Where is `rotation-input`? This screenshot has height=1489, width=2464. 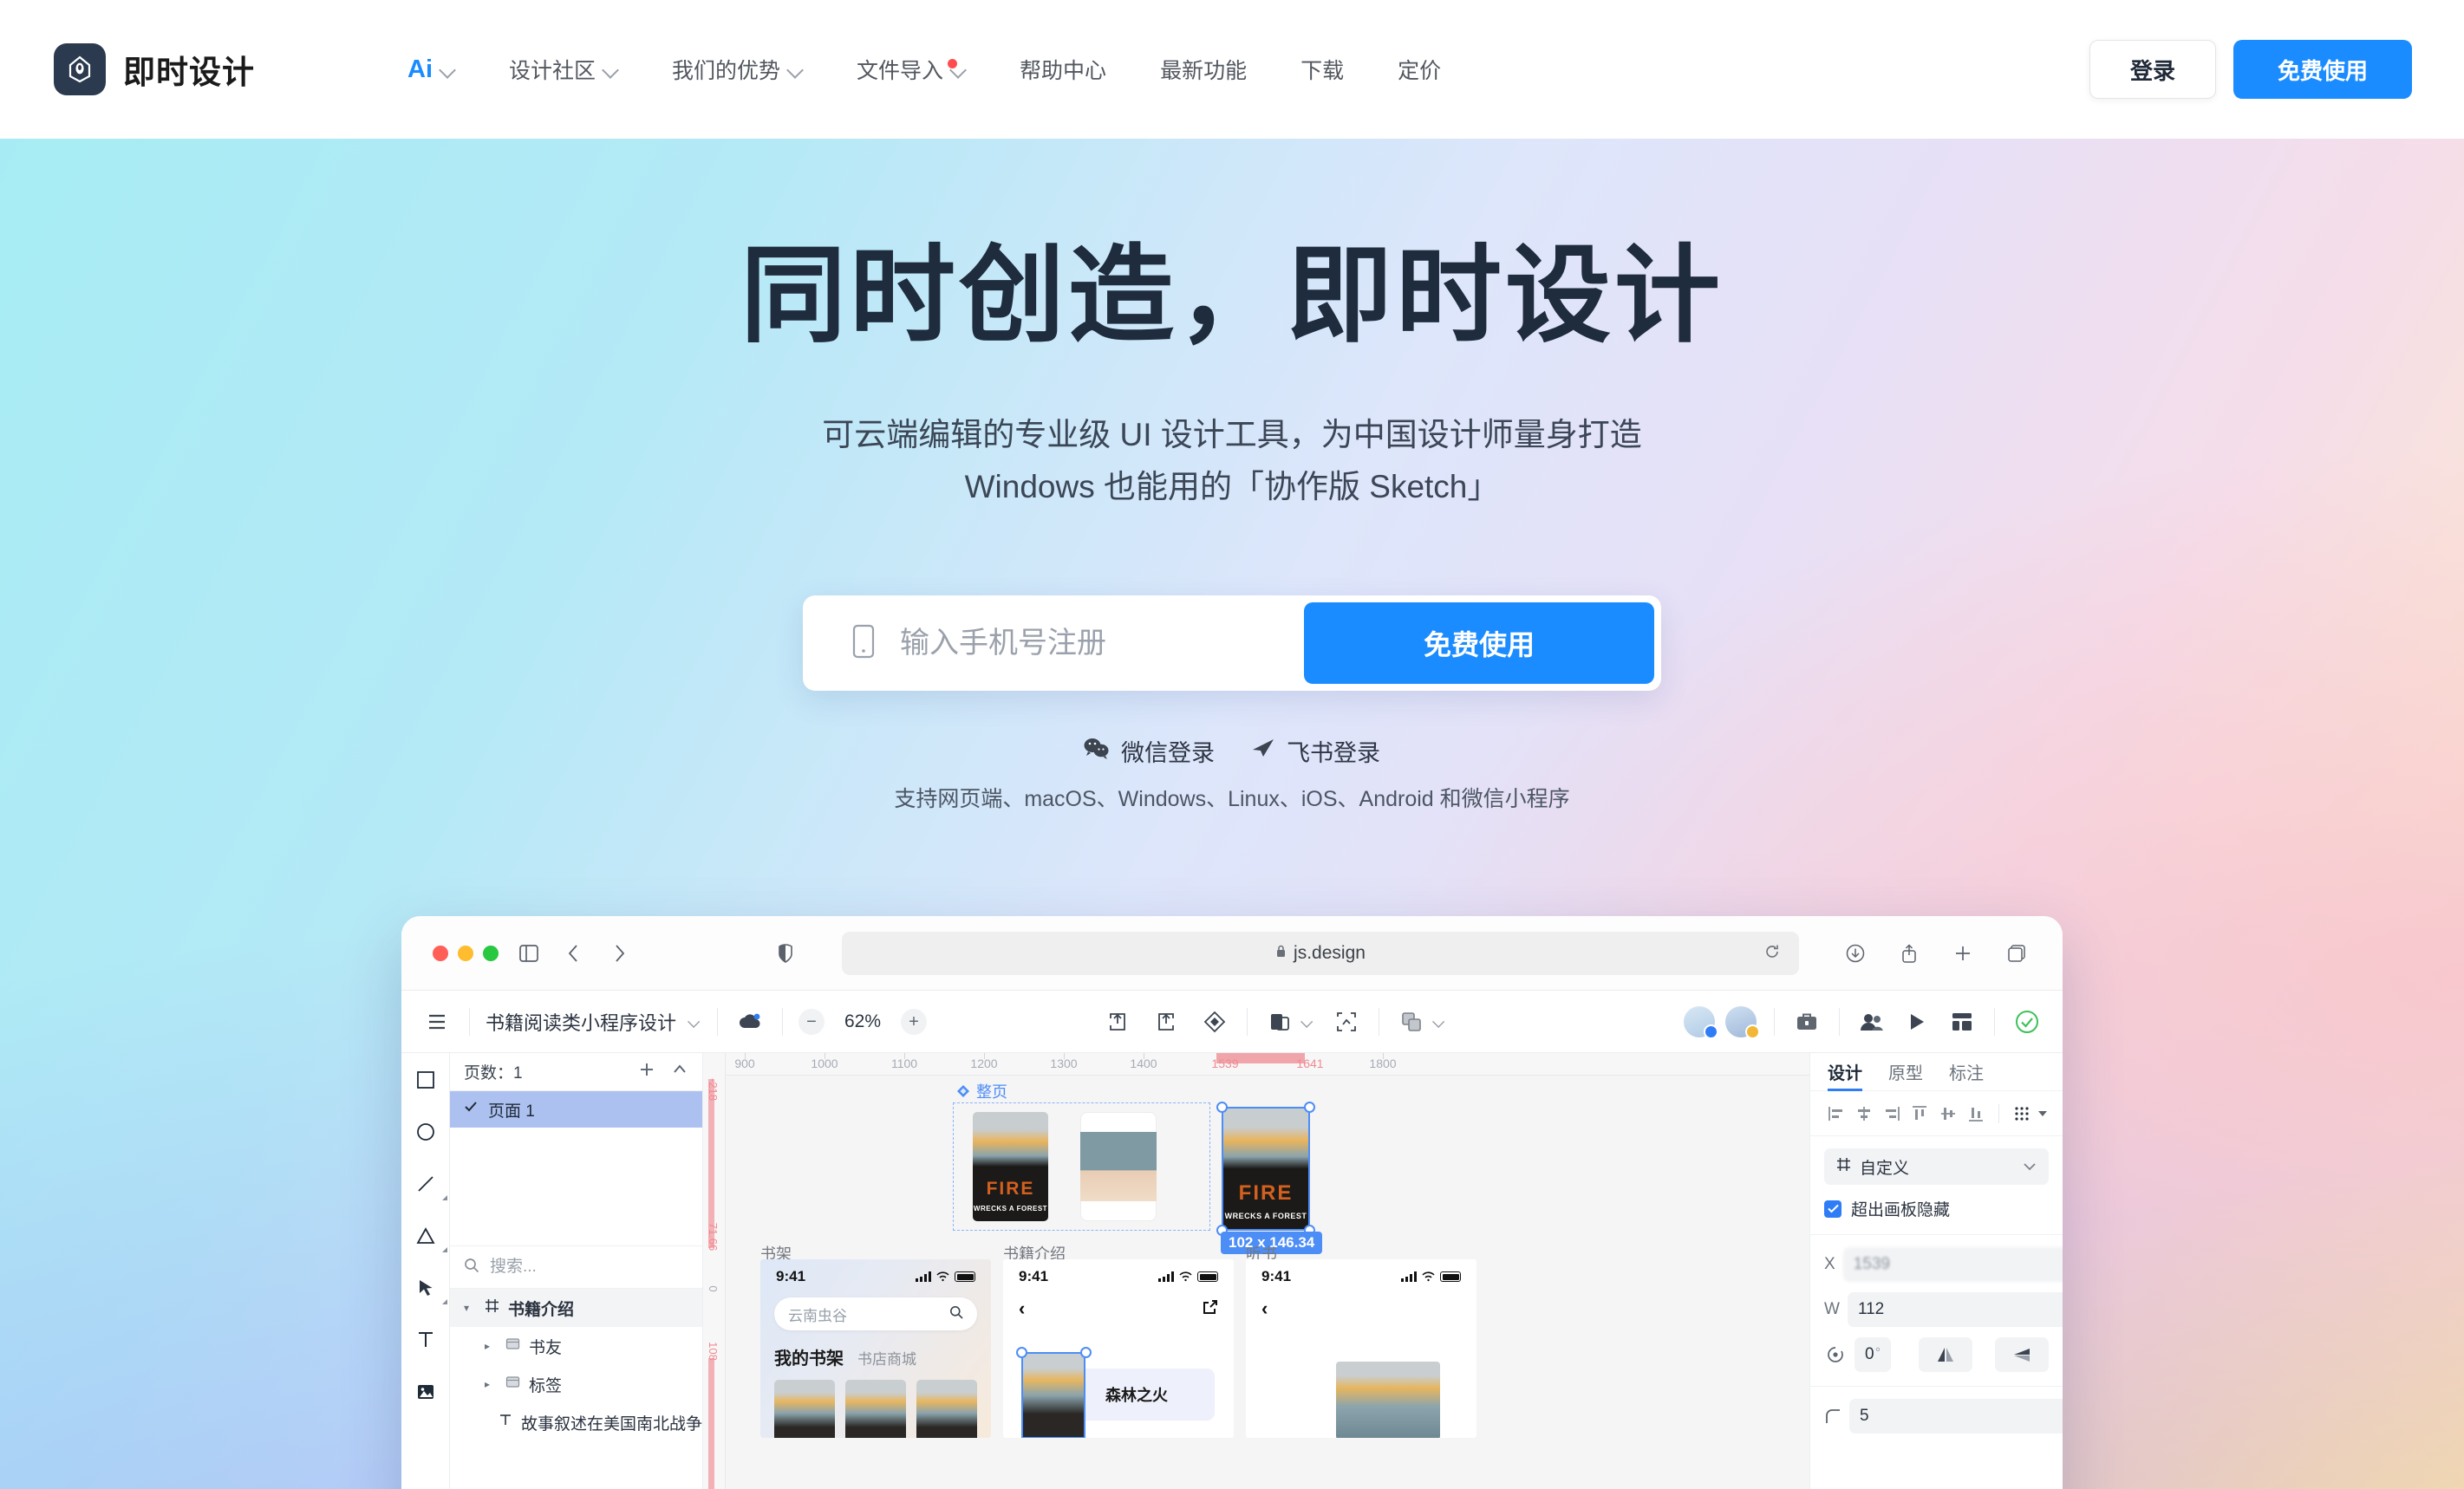
rotation-input is located at coordinates (1873, 1354).